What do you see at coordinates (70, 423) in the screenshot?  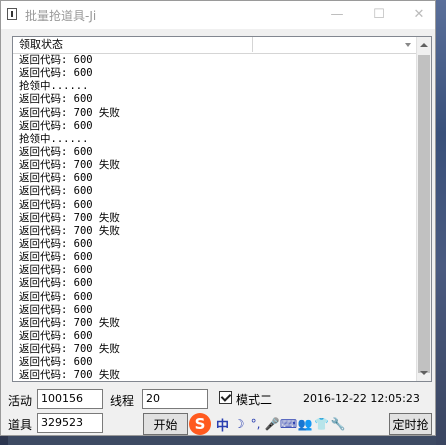 I see `item-input: 329523` at bounding box center [70, 423].